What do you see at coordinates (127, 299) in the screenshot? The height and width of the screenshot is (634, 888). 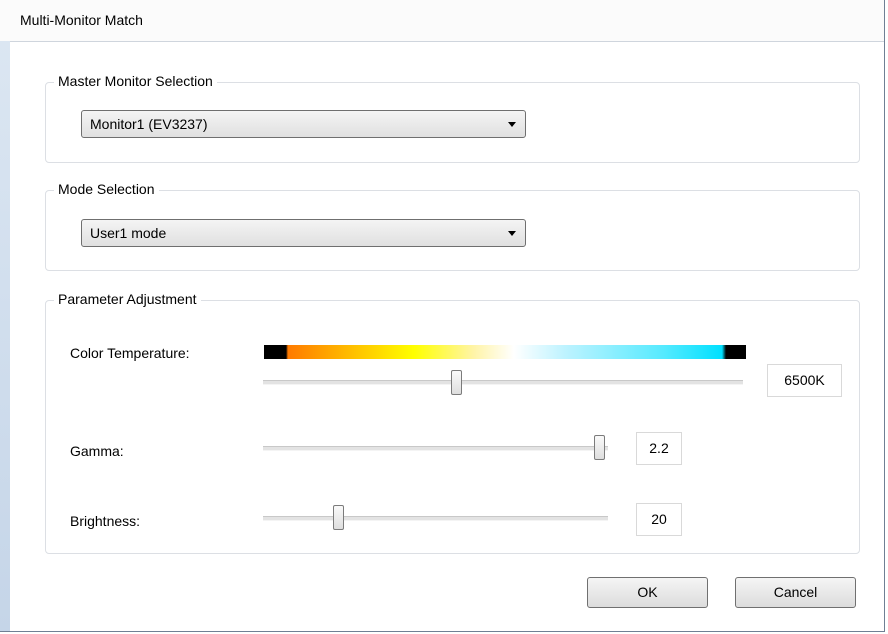 I see `parameter-adjustment-group-label: Parameter Adjustment` at bounding box center [127, 299].